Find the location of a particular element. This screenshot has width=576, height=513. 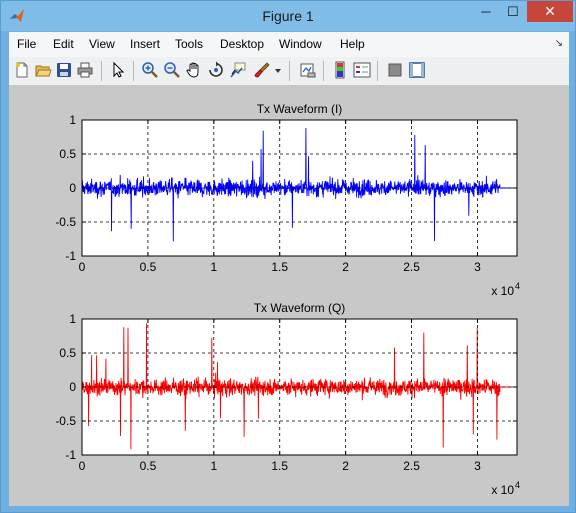

zoom-out-icon is located at coordinates (172, 70).